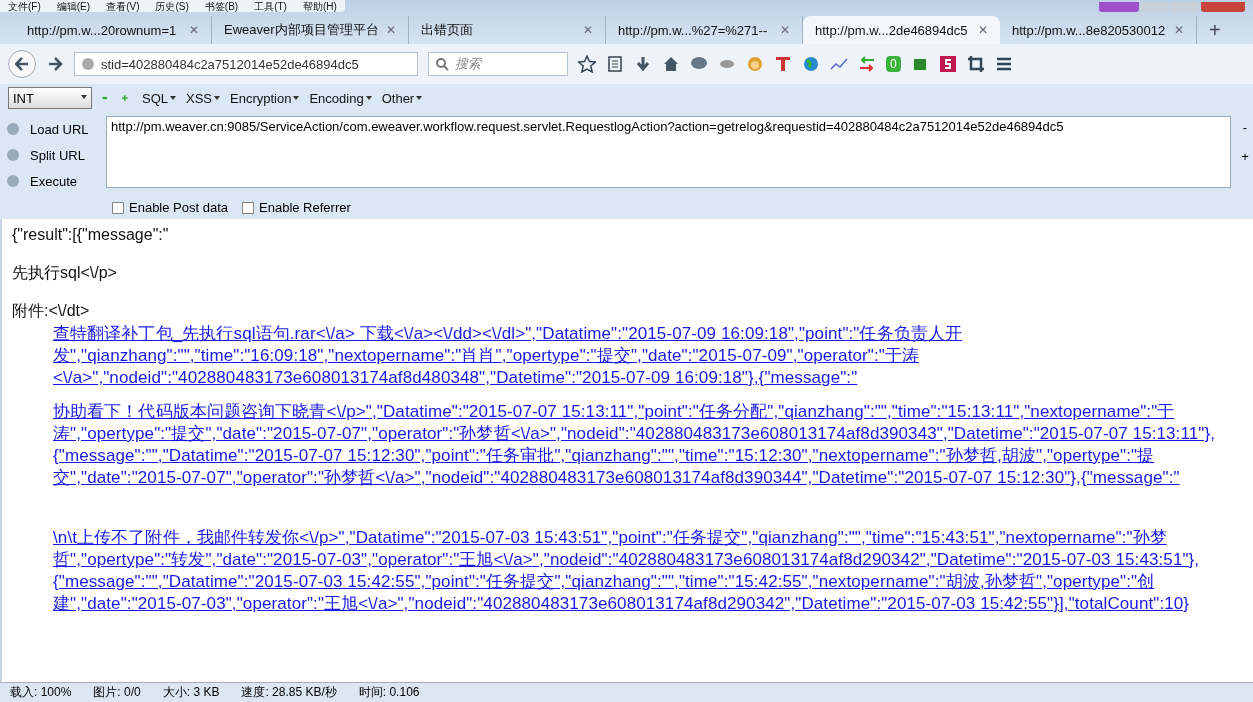 This screenshot has width=1253, height=702. What do you see at coordinates (442, 64) in the screenshot?
I see `search-icon` at bounding box center [442, 64].